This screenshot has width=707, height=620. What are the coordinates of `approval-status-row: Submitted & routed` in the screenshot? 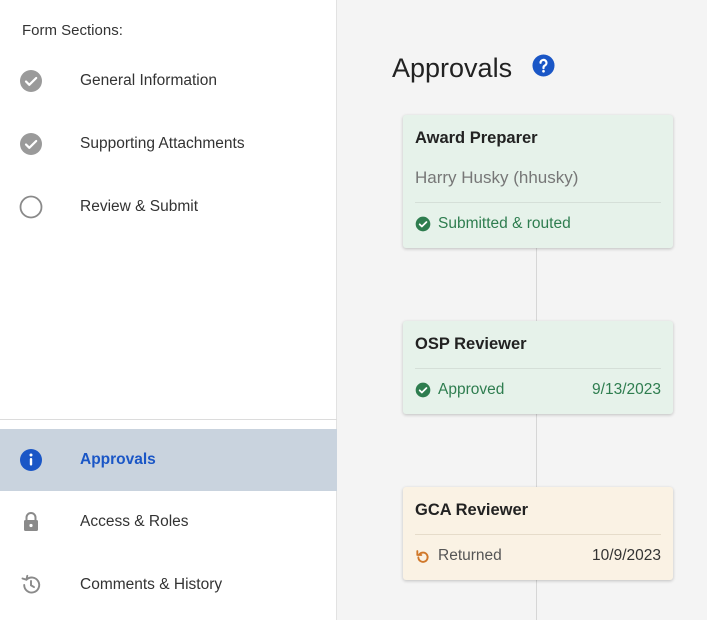 It's located at (538, 224).